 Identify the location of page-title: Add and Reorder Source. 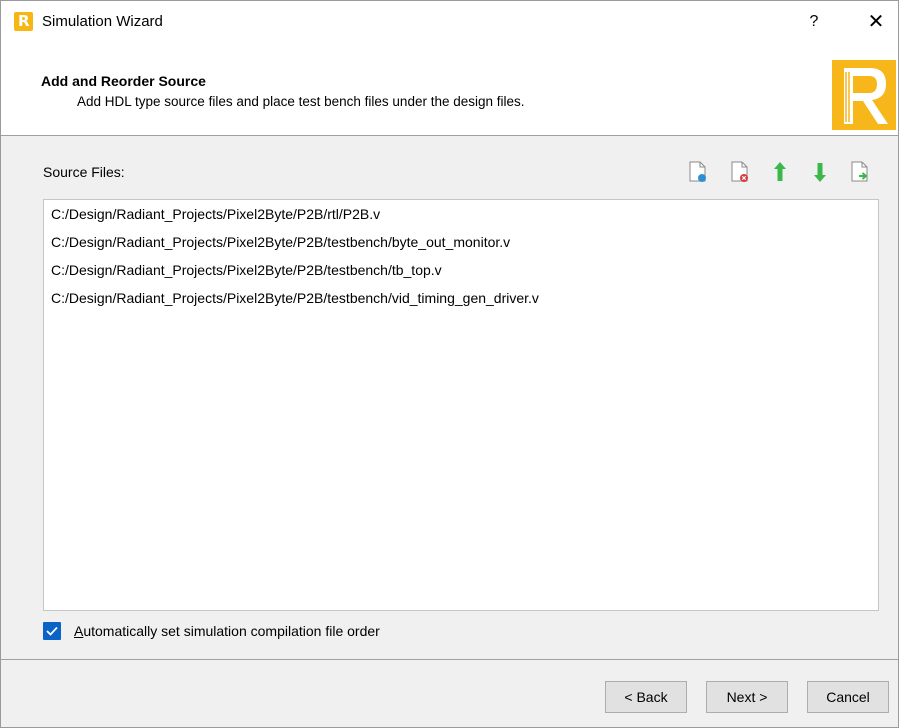
(123, 81).